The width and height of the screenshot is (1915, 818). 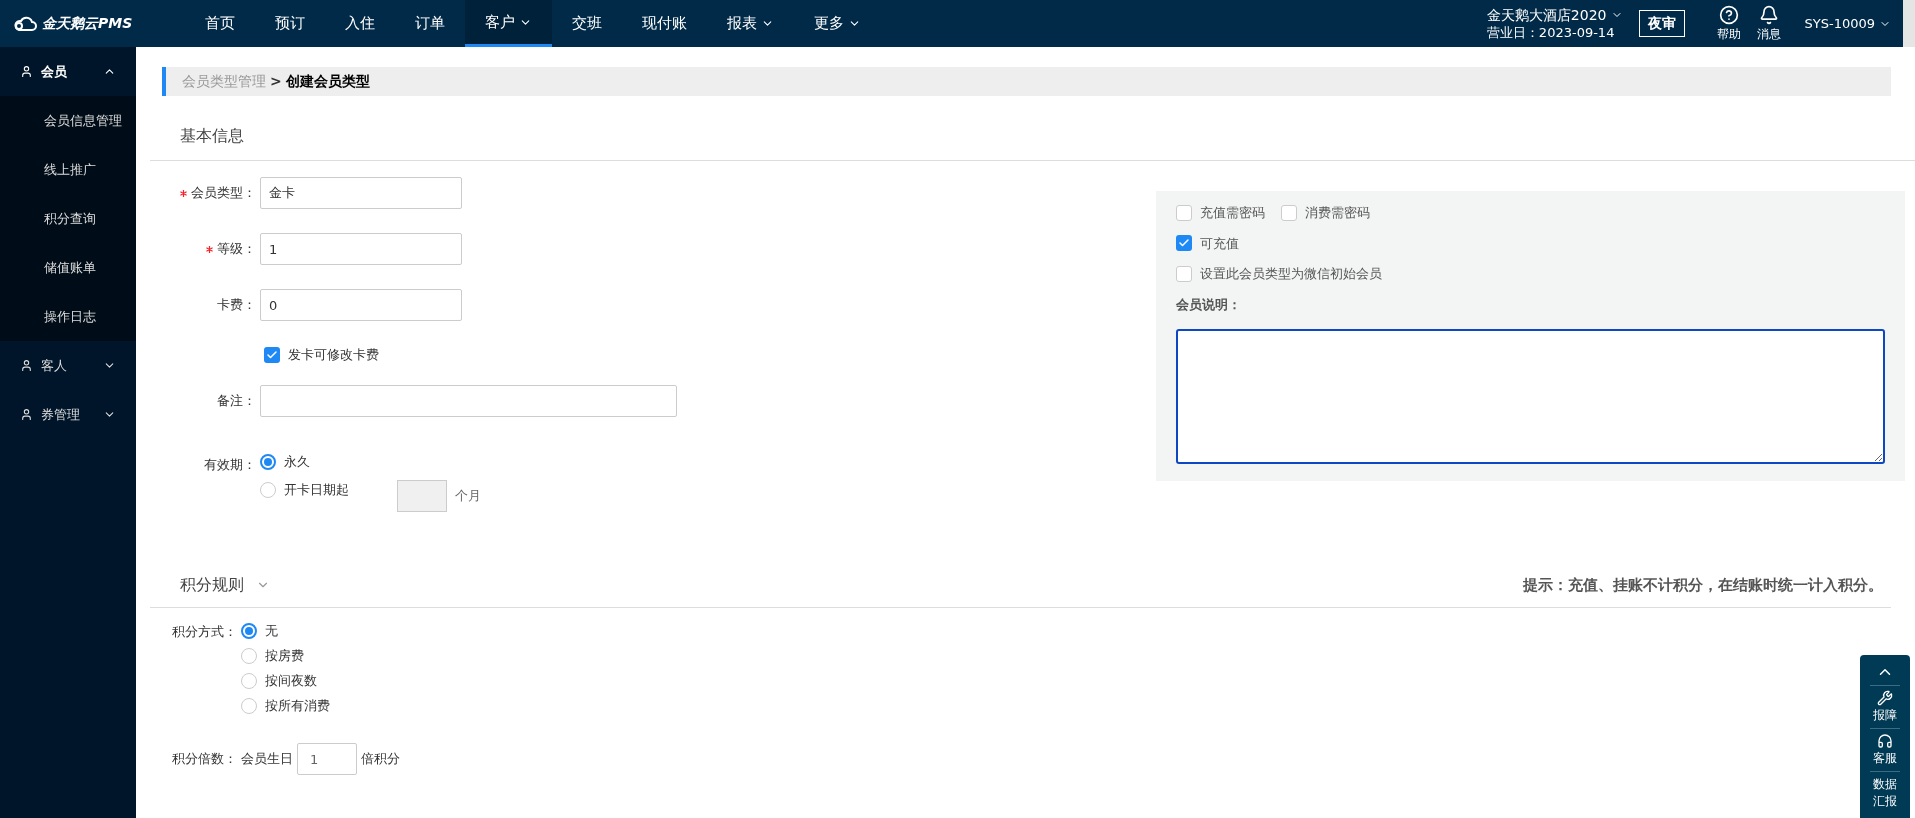 What do you see at coordinates (468, 401) in the screenshot?
I see `remark-input` at bounding box center [468, 401].